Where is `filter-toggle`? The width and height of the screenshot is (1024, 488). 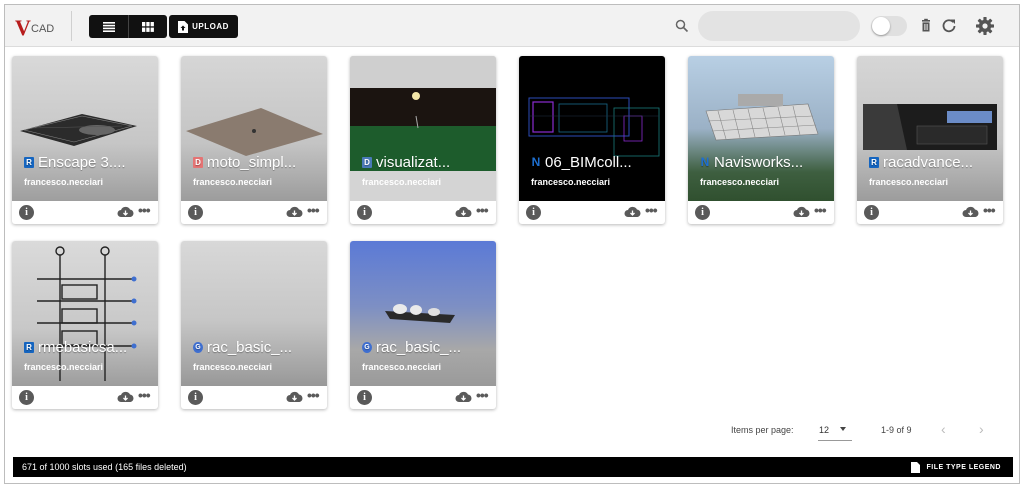 filter-toggle is located at coordinates (889, 26).